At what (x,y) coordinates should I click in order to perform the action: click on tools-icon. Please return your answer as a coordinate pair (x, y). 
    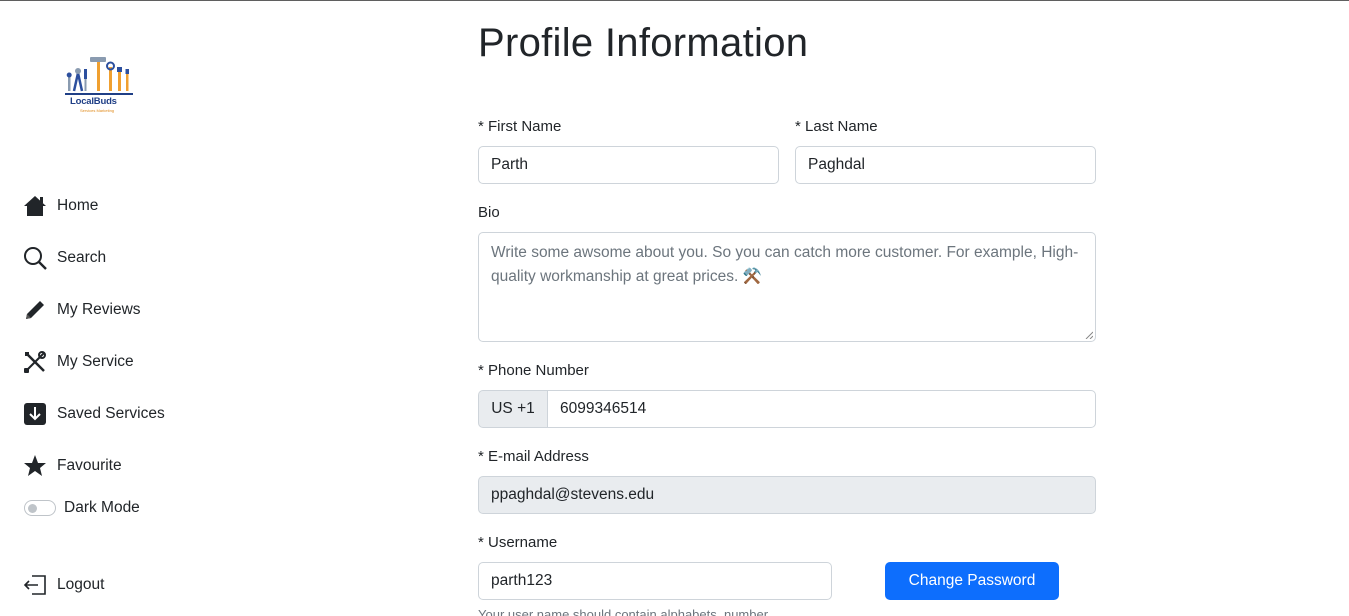
    Looking at the image, I should click on (36, 362).